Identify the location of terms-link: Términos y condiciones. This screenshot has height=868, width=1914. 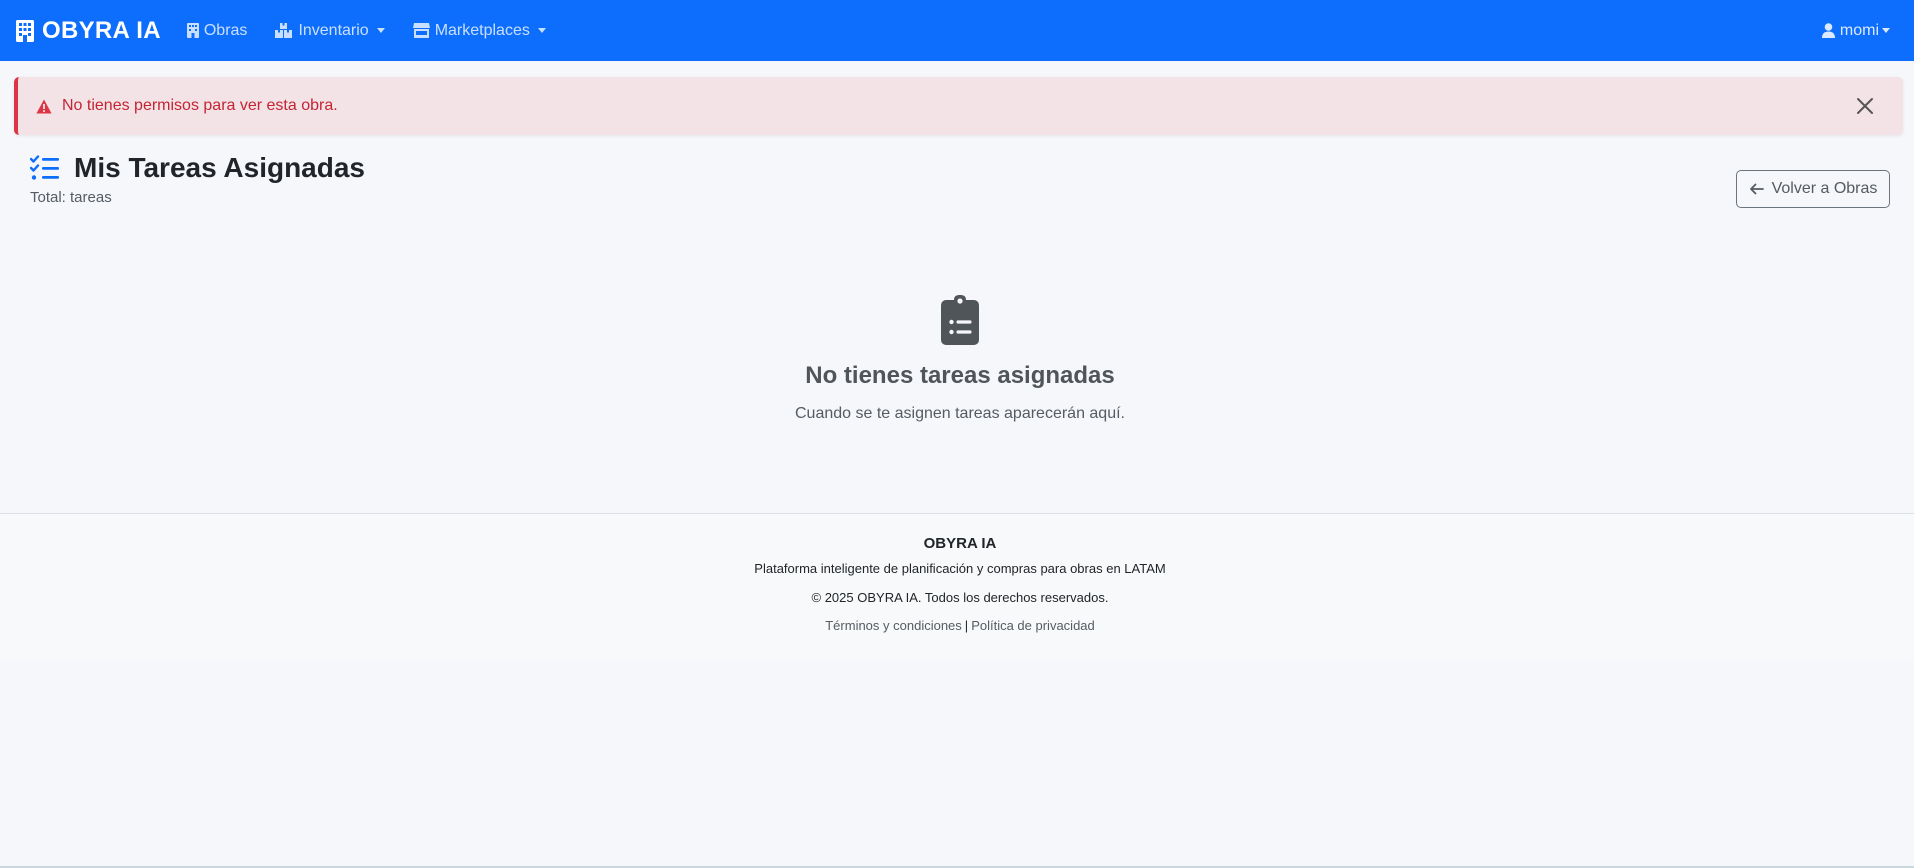
(893, 625).